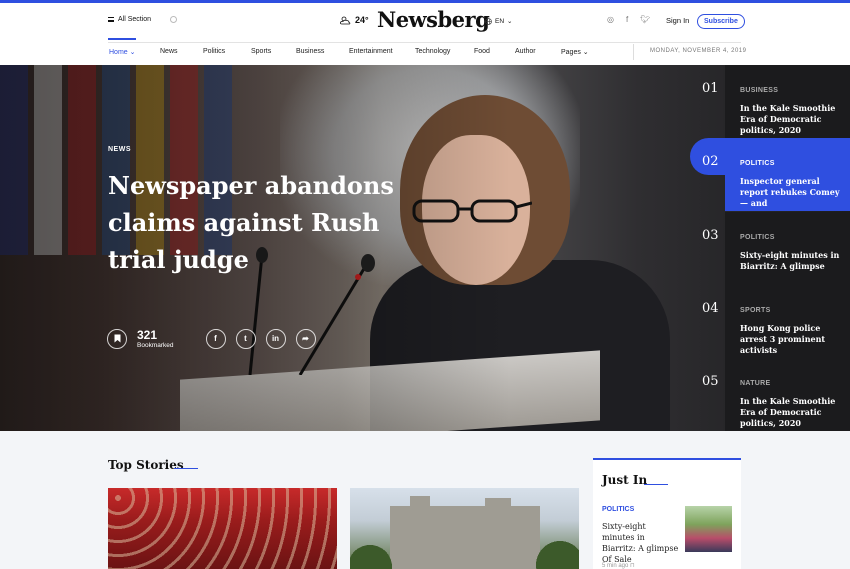 This screenshot has height=569, width=850. What do you see at coordinates (710, 161) in the screenshot?
I see `featured-number: 02` at bounding box center [710, 161].